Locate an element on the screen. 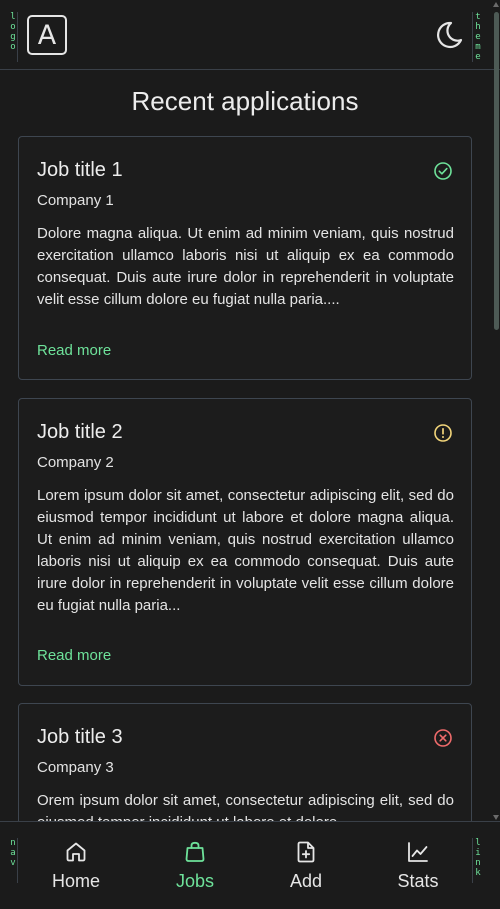 Image resolution: width=500 pixels, height=909 pixels. bag-icon is located at coordinates (195, 851).